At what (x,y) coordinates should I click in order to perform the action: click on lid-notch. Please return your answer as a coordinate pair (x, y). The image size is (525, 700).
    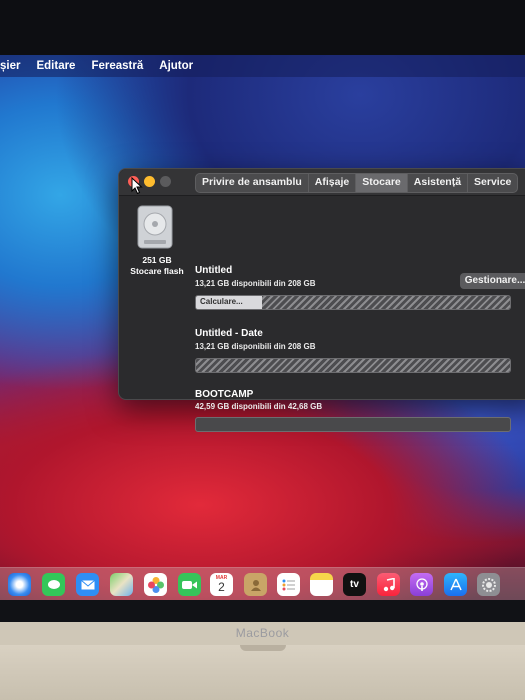
    Looking at the image, I should click on (263, 648).